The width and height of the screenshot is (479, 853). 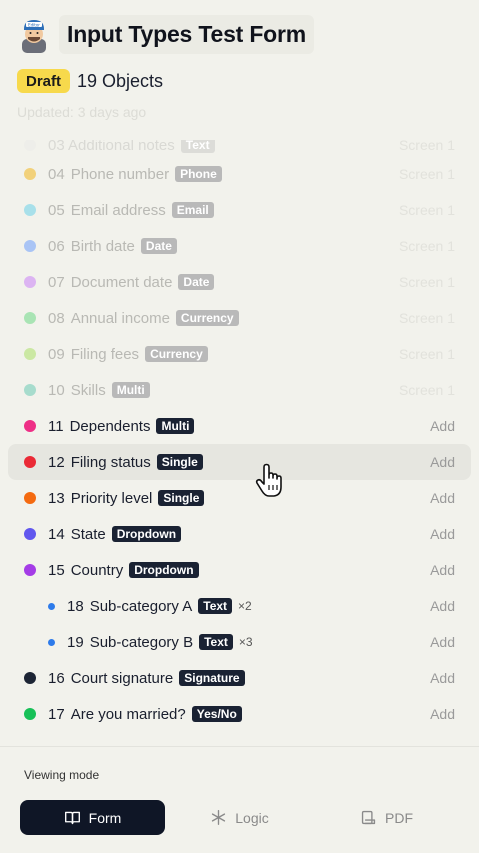 What do you see at coordinates (56, 246) in the screenshot?
I see `item-number: 06` at bounding box center [56, 246].